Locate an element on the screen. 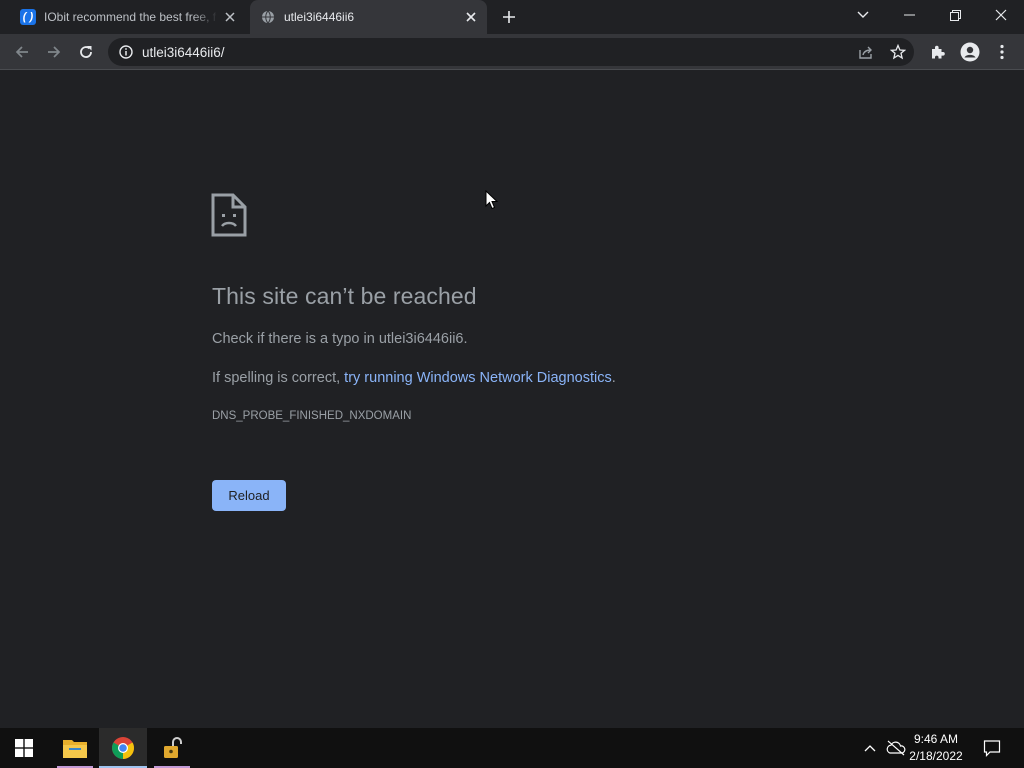  tab-iobit: ( ) IObit recommend the best free, f is located at coordinates (128, 17).